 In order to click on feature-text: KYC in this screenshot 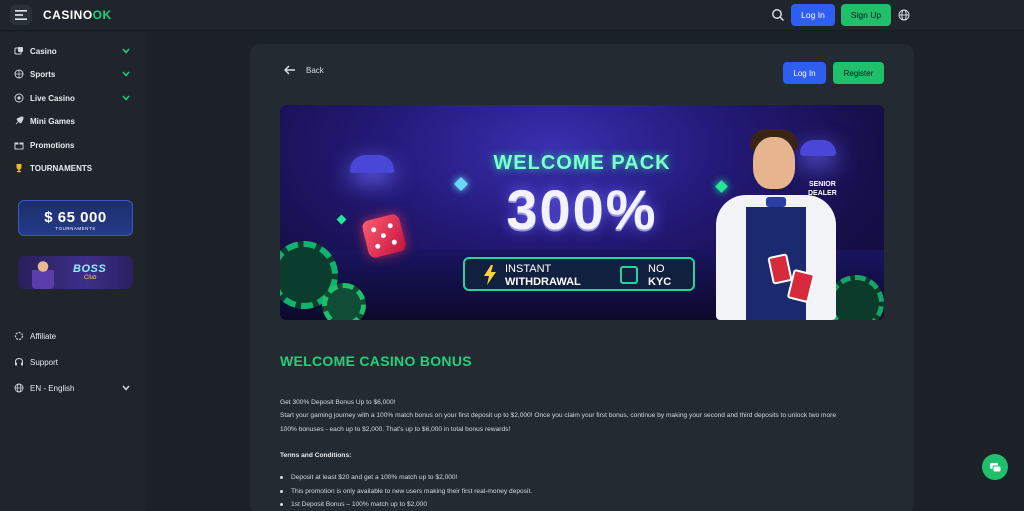, I will do `click(660, 282)`.